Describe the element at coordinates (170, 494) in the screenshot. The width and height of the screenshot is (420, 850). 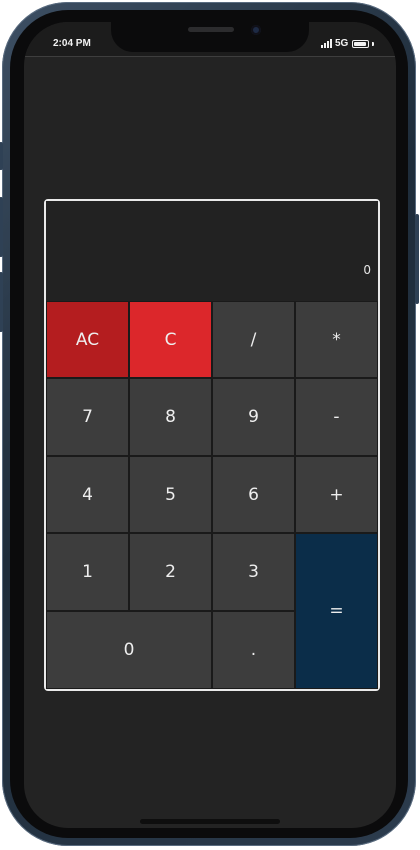
I see `digit-5-button: 5` at that location.